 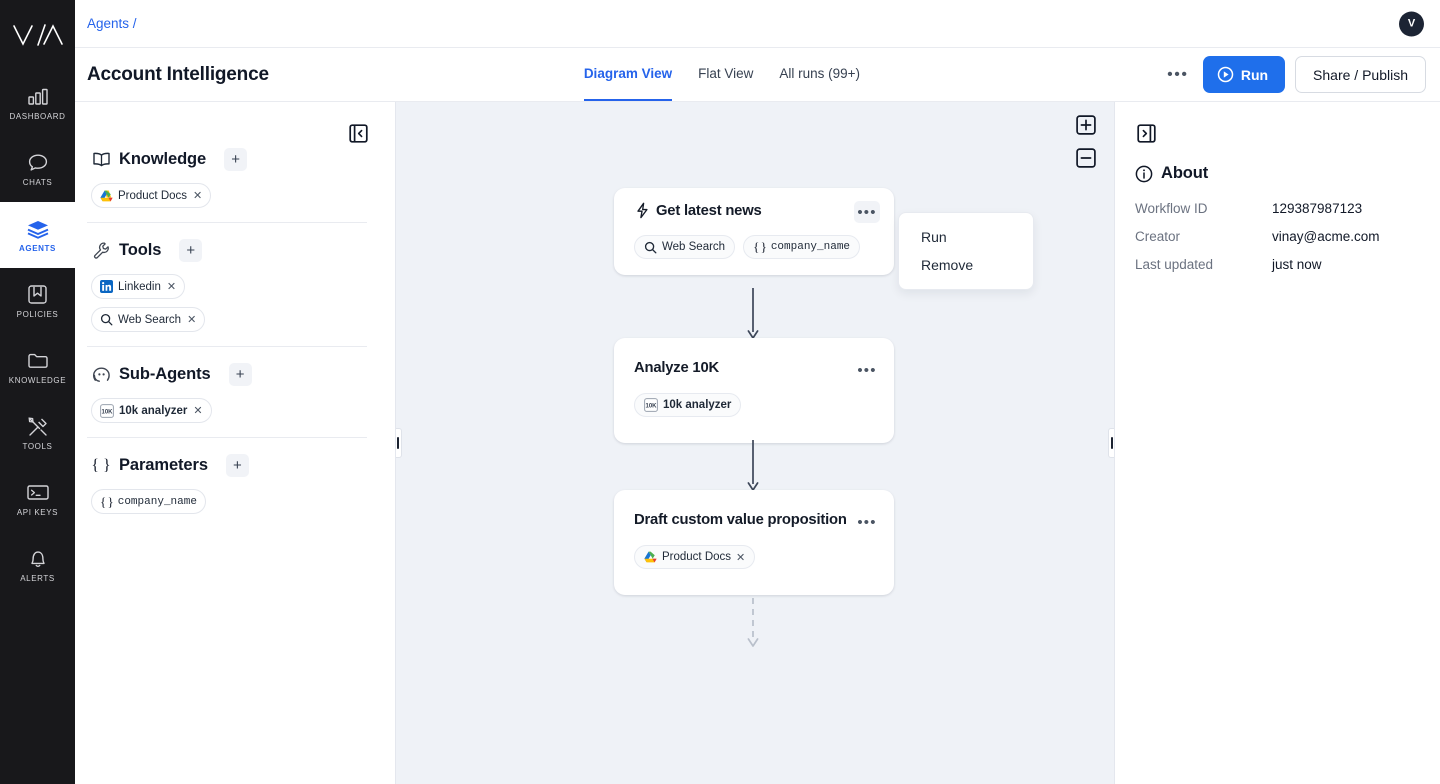 I want to click on section-title: Parameters, so click(x=163, y=465).